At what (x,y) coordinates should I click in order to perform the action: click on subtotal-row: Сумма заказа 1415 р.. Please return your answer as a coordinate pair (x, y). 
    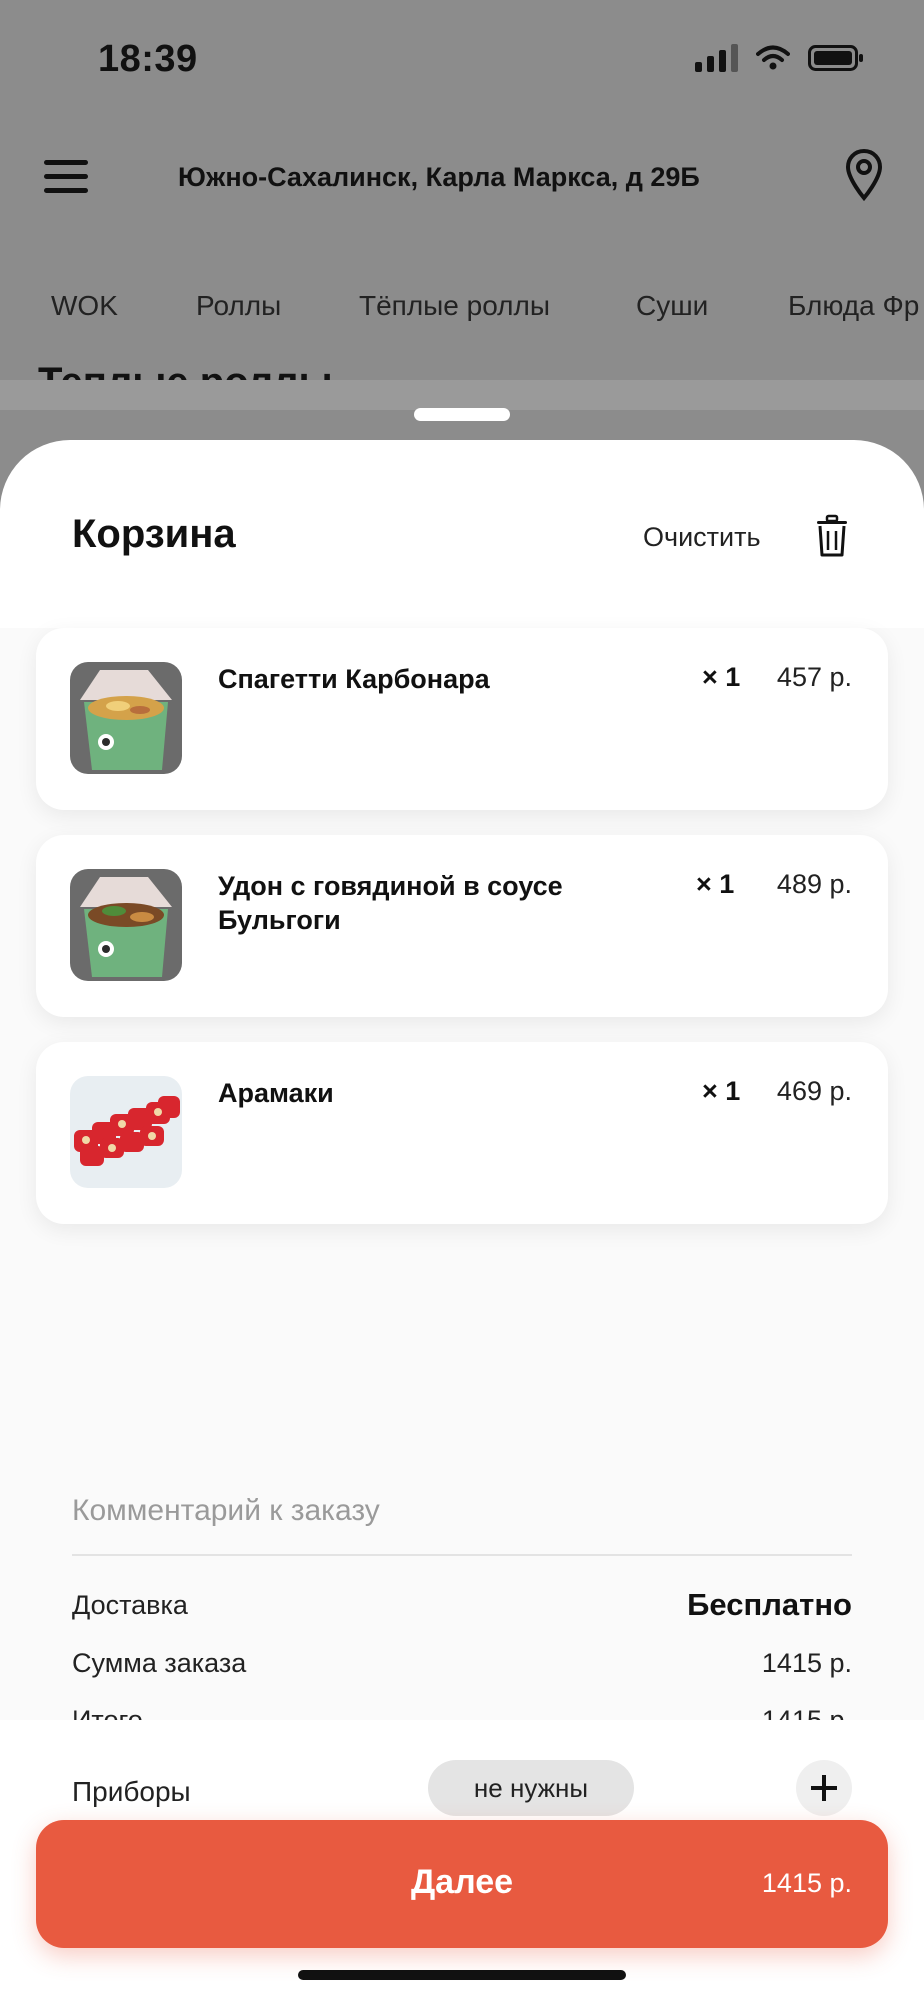
    Looking at the image, I should click on (462, 1668).